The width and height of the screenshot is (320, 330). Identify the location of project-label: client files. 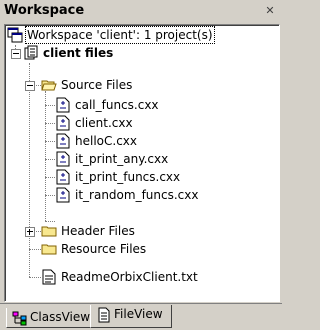
(78, 53).